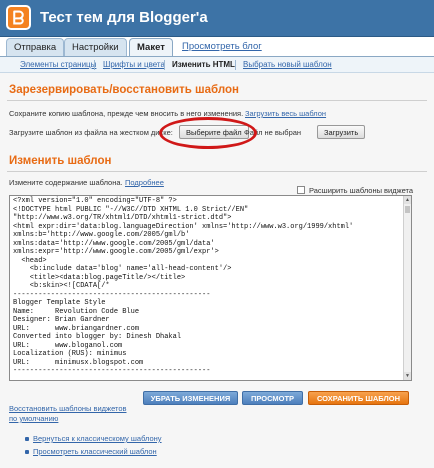  Describe the element at coordinates (95, 451) in the screenshot. I see `preview-classic-link: Просмотреть классический шаблон` at that location.